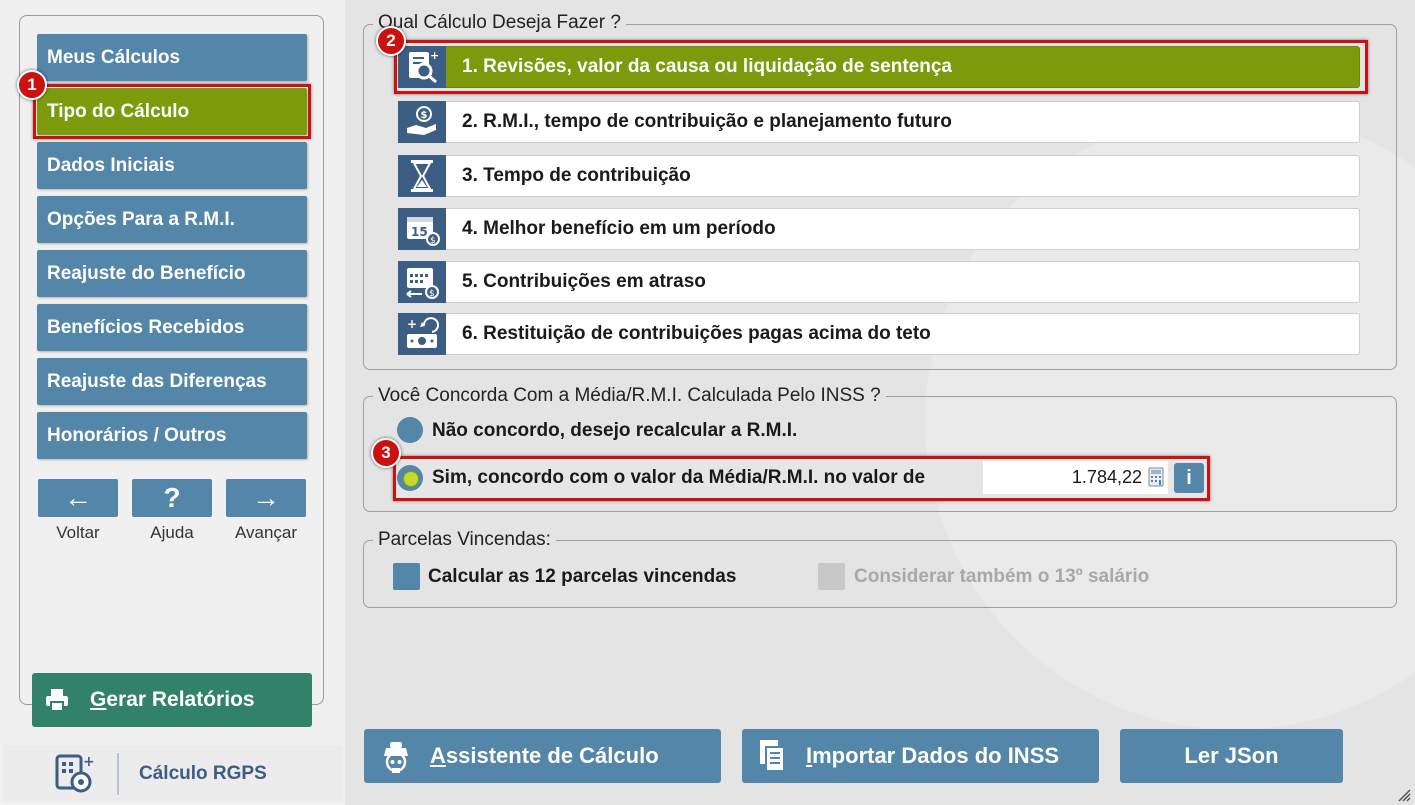  Describe the element at coordinates (422, 282) in the screenshot. I see `calendar-money-icon: $` at that location.